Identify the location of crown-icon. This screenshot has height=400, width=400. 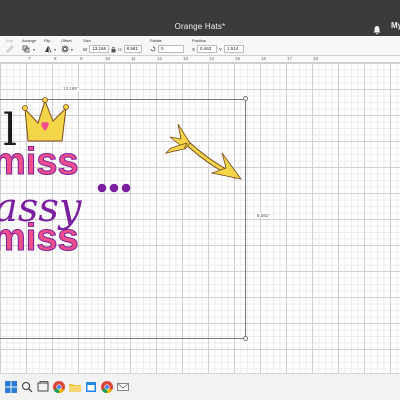
(45, 119).